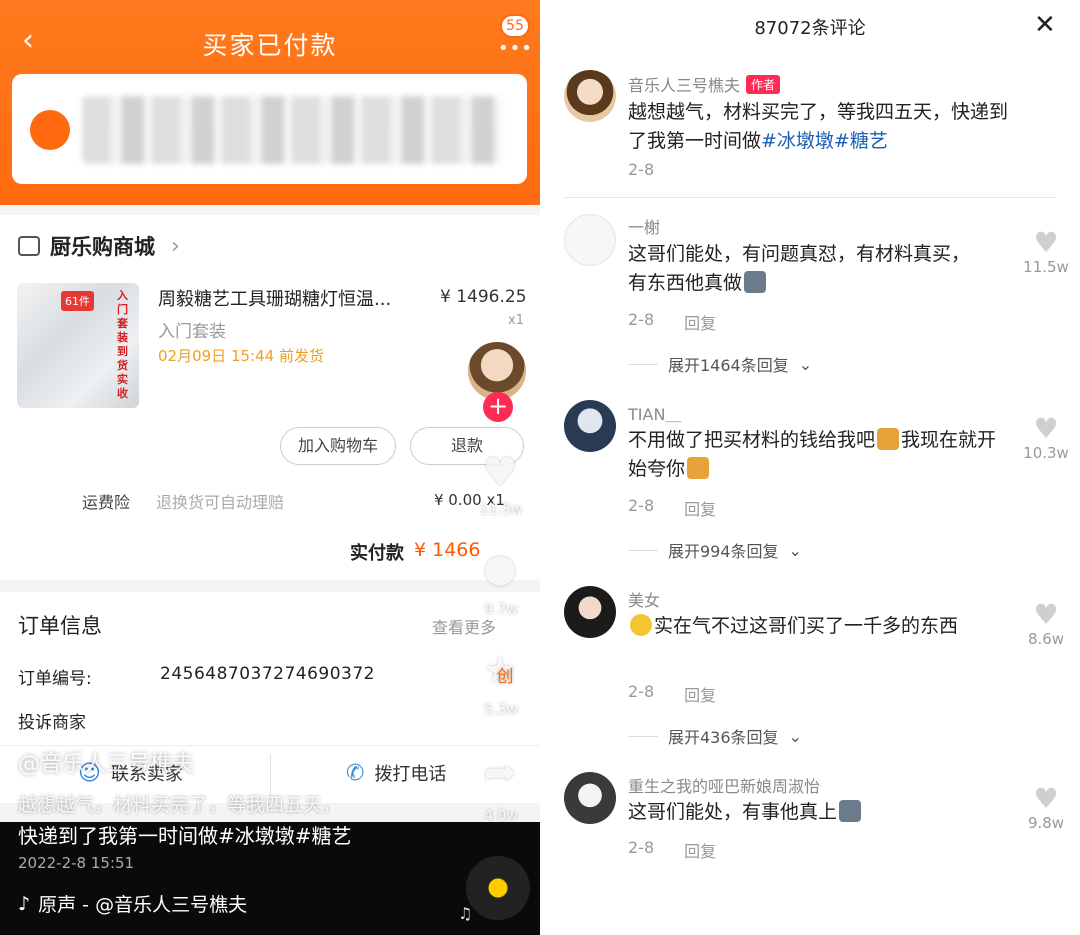  Describe the element at coordinates (292, 130) in the screenshot. I see `address-blurred` at that location.